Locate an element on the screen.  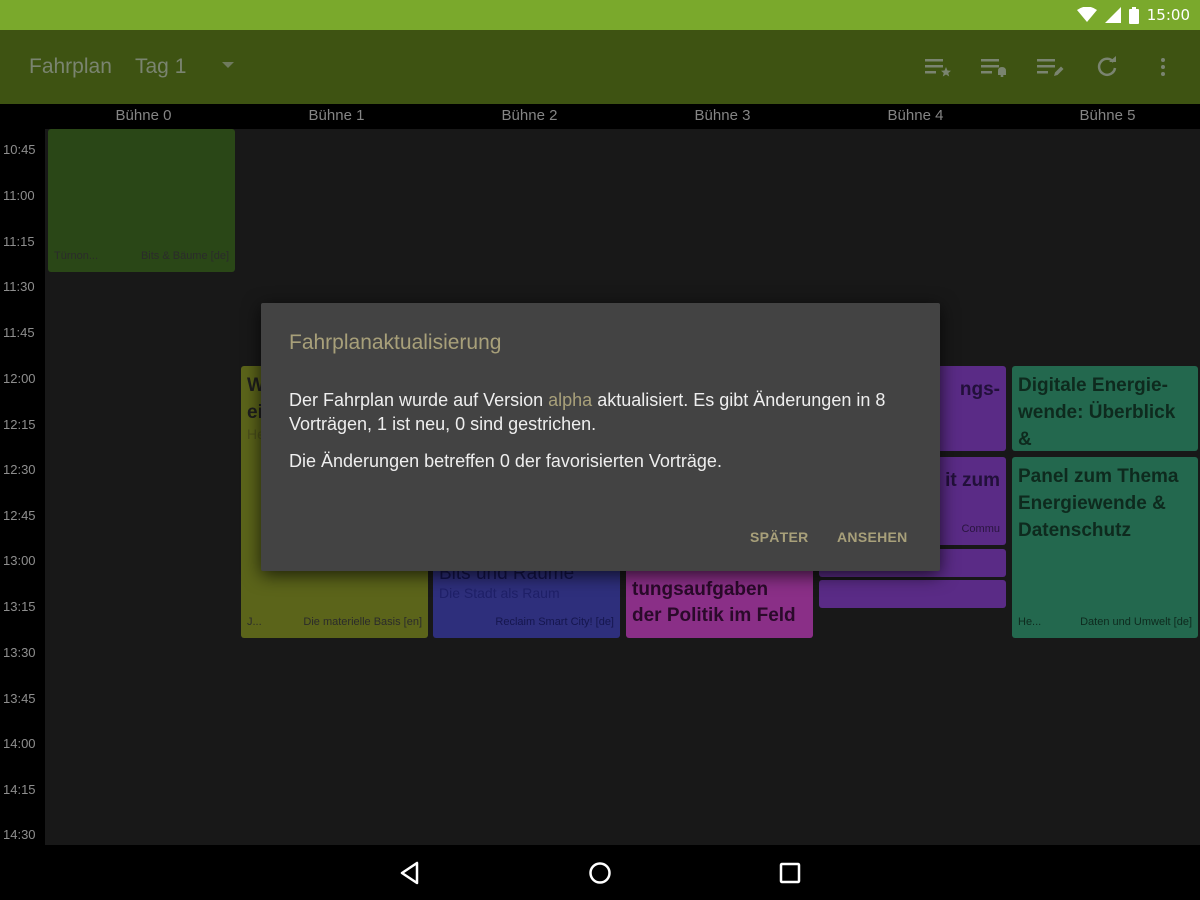
navigation-bar is located at coordinates (600, 872).